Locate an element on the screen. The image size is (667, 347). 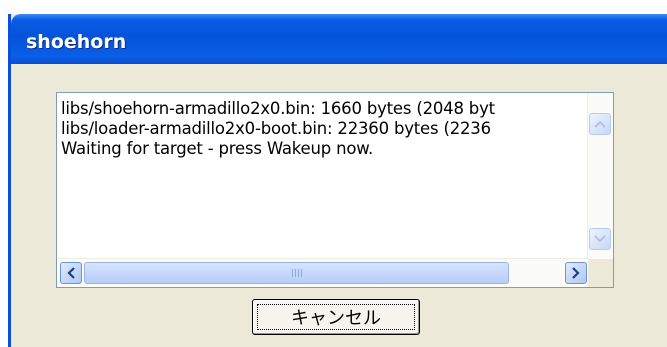
horizontal-scroll-thumb is located at coordinates (296, 273).